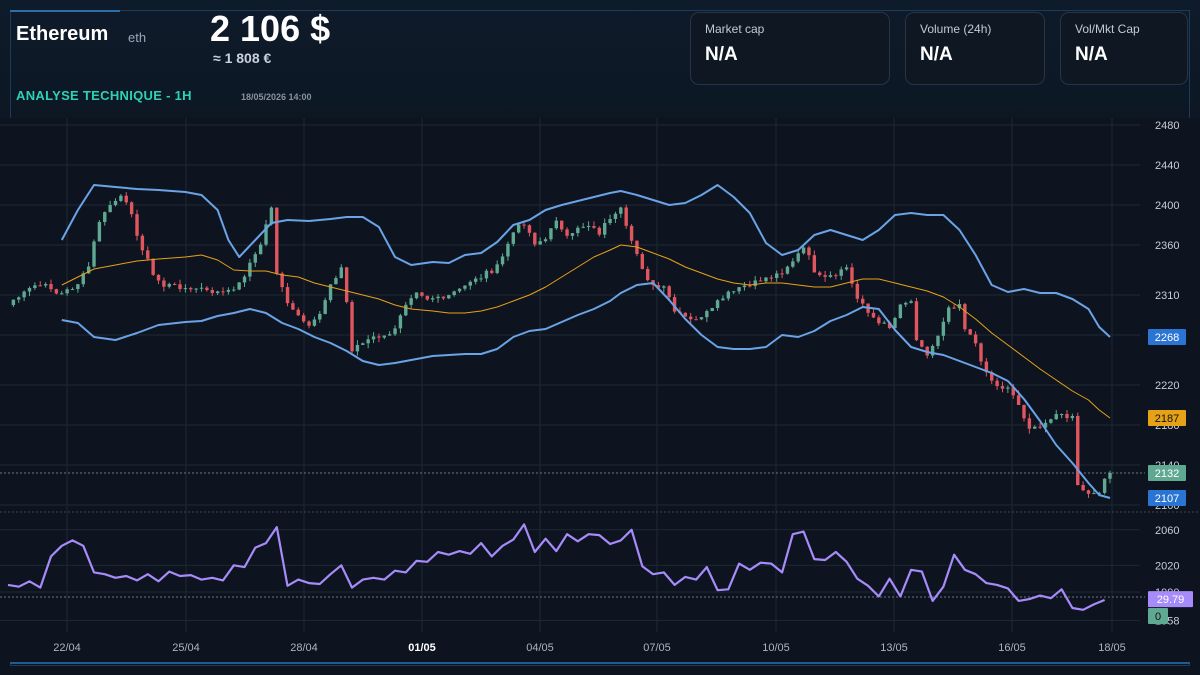 The height and width of the screenshot is (675, 1200). What do you see at coordinates (894, 648) in the screenshot?
I see `x-tick-label: 13/05` at bounding box center [894, 648].